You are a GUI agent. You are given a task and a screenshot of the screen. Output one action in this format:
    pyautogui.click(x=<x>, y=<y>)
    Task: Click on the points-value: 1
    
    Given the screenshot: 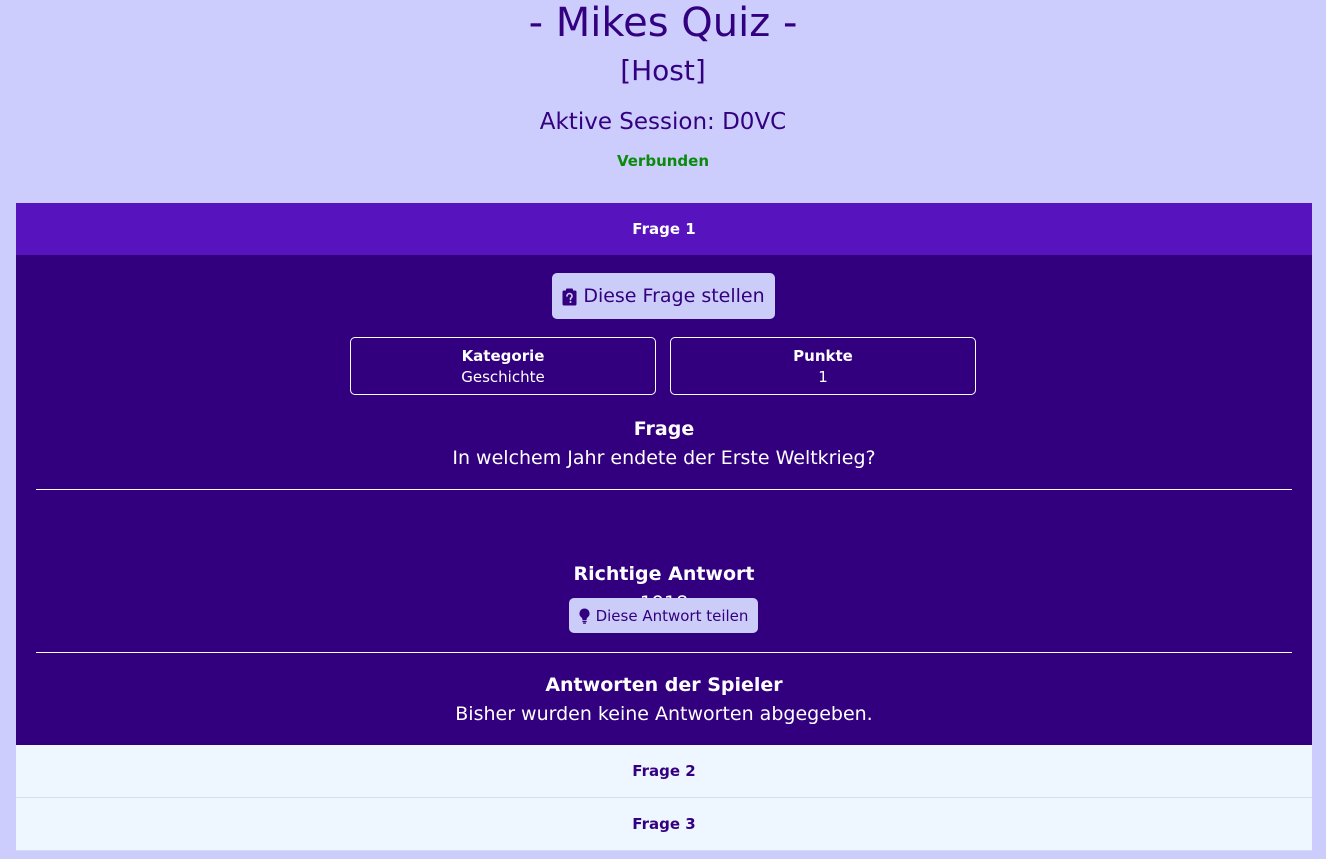 What is the action you would take?
    pyautogui.click(x=823, y=377)
    